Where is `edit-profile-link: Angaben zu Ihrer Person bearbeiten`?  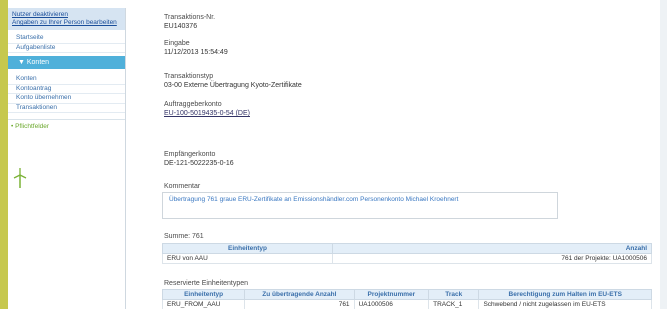
edit-profile-link: Angaben zu Ihrer Person bearbeiten is located at coordinates (66, 23).